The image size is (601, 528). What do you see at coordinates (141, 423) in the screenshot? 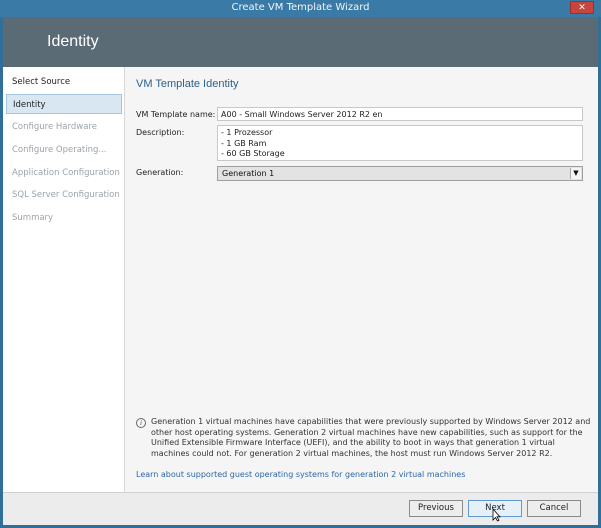
I see `info-icon: i` at bounding box center [141, 423].